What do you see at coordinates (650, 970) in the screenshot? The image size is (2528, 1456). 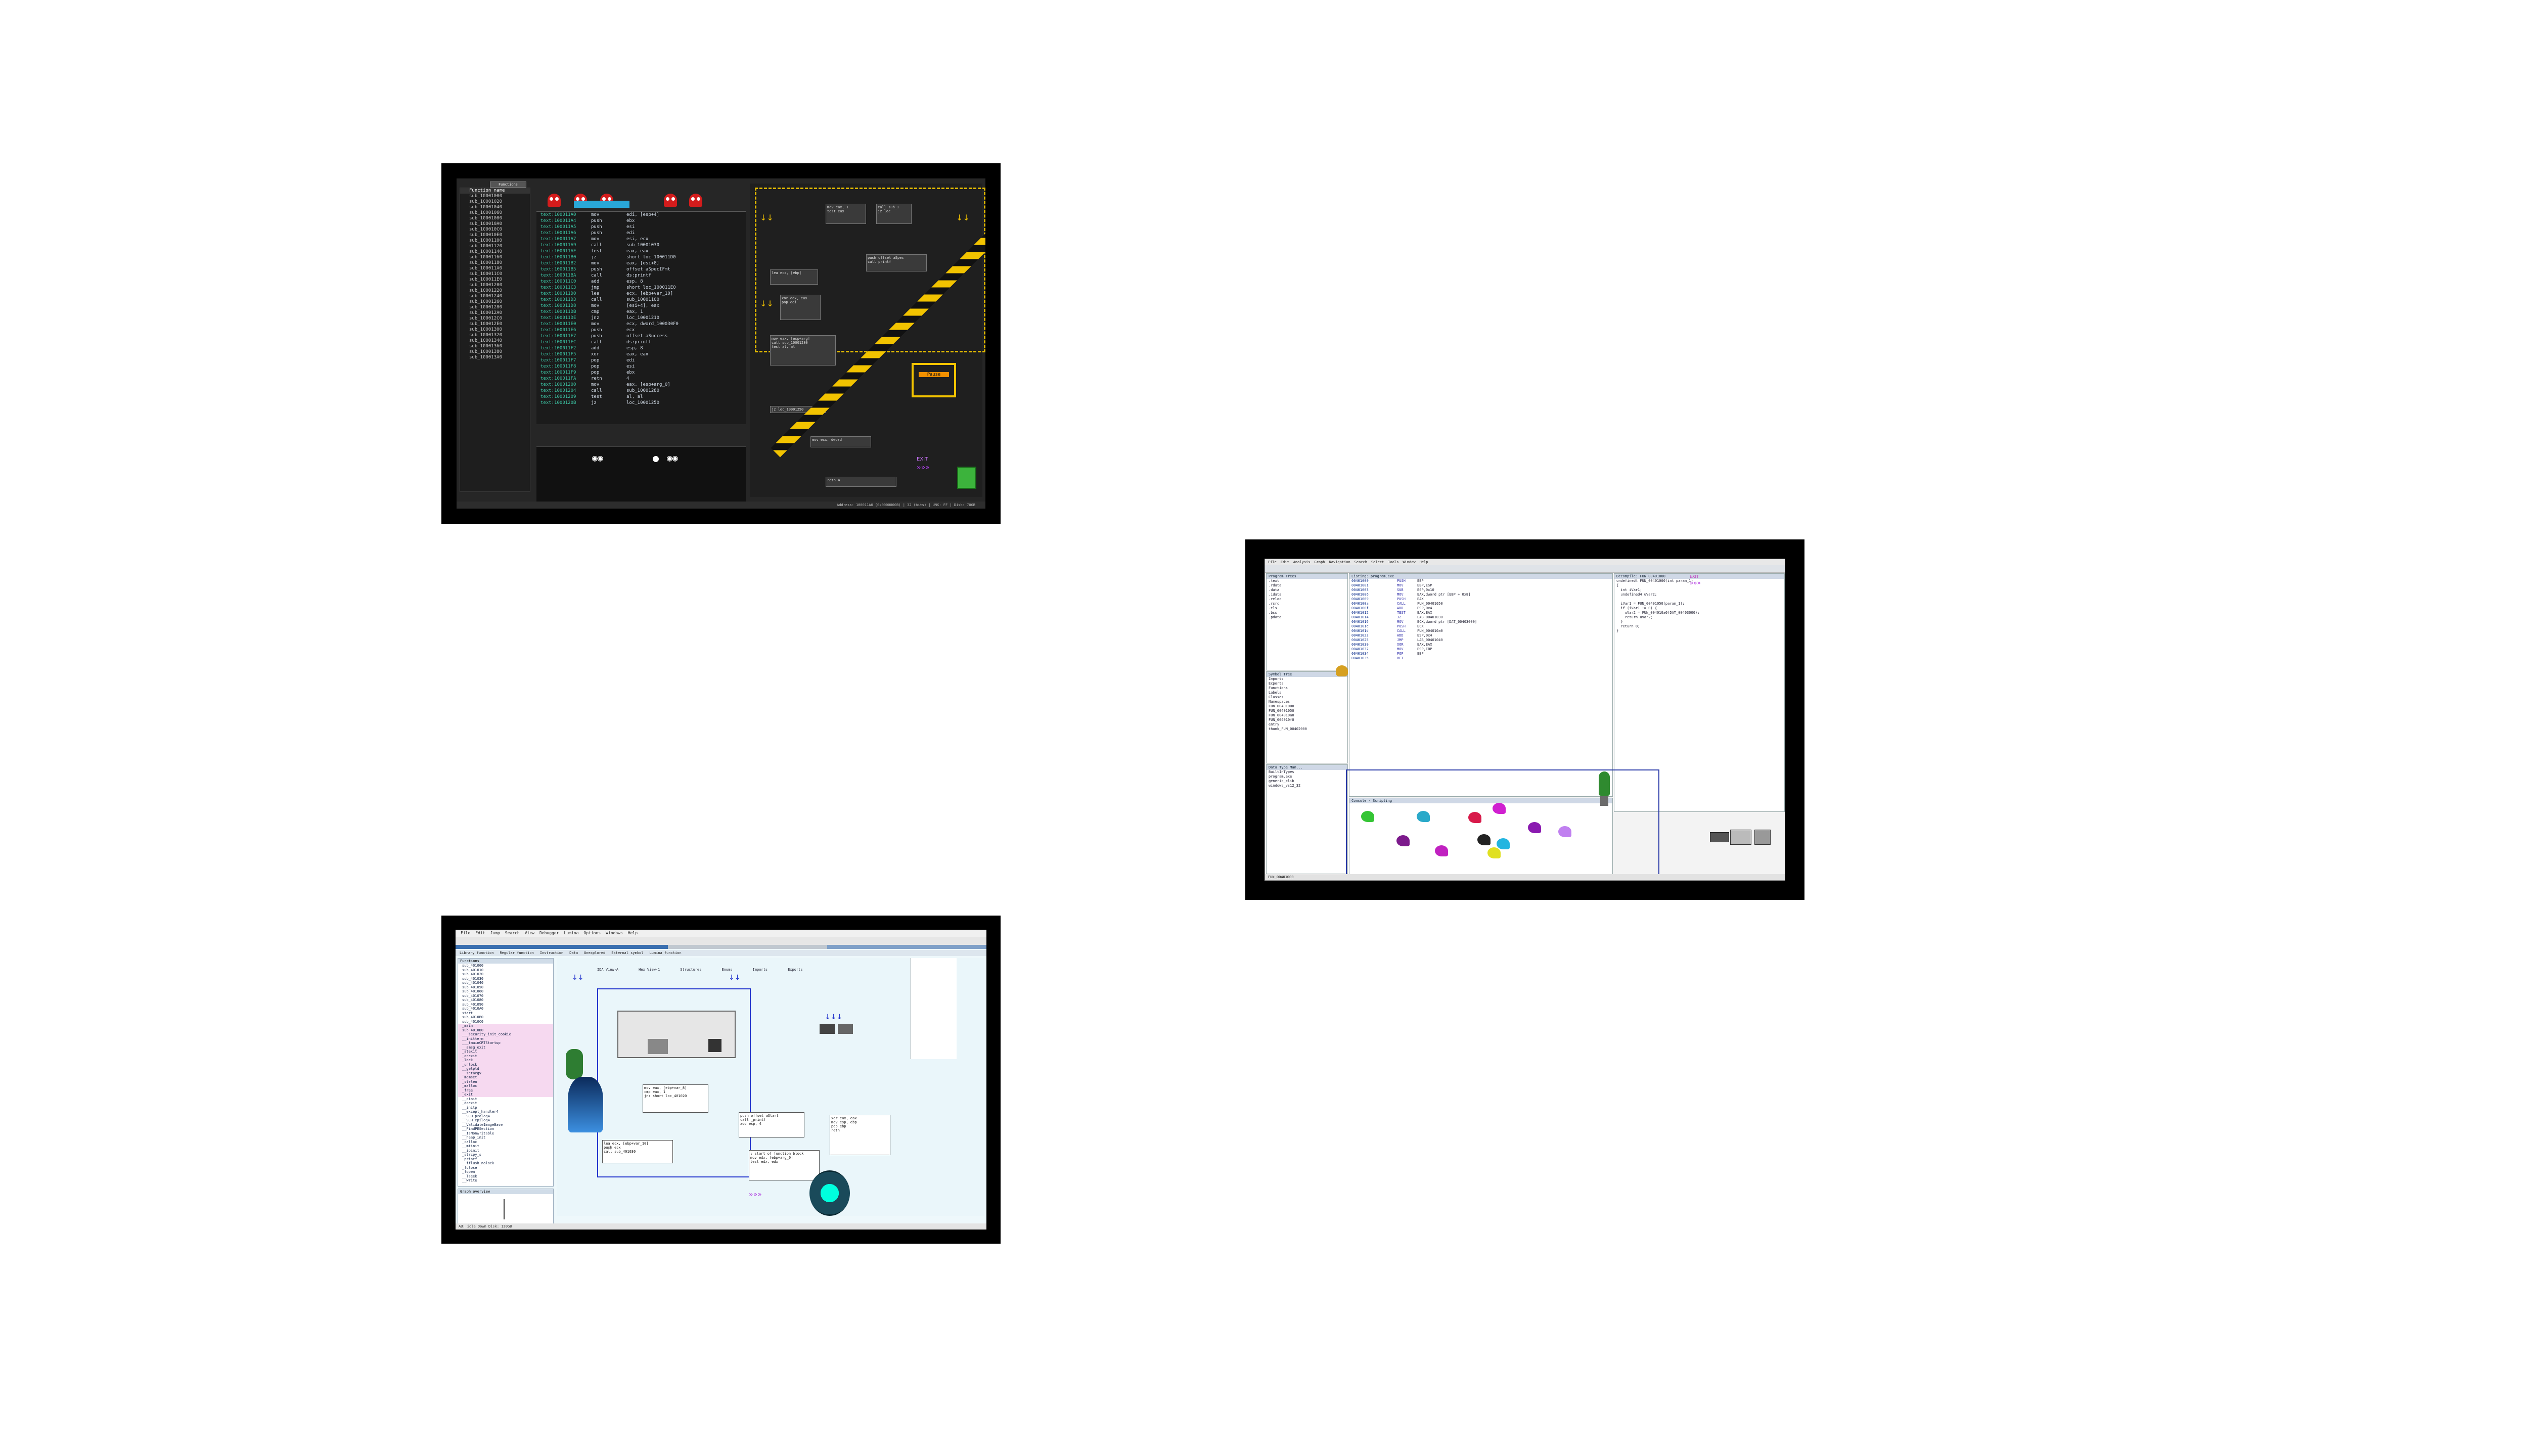 I see `view-tab: Hex View-1` at bounding box center [650, 970].